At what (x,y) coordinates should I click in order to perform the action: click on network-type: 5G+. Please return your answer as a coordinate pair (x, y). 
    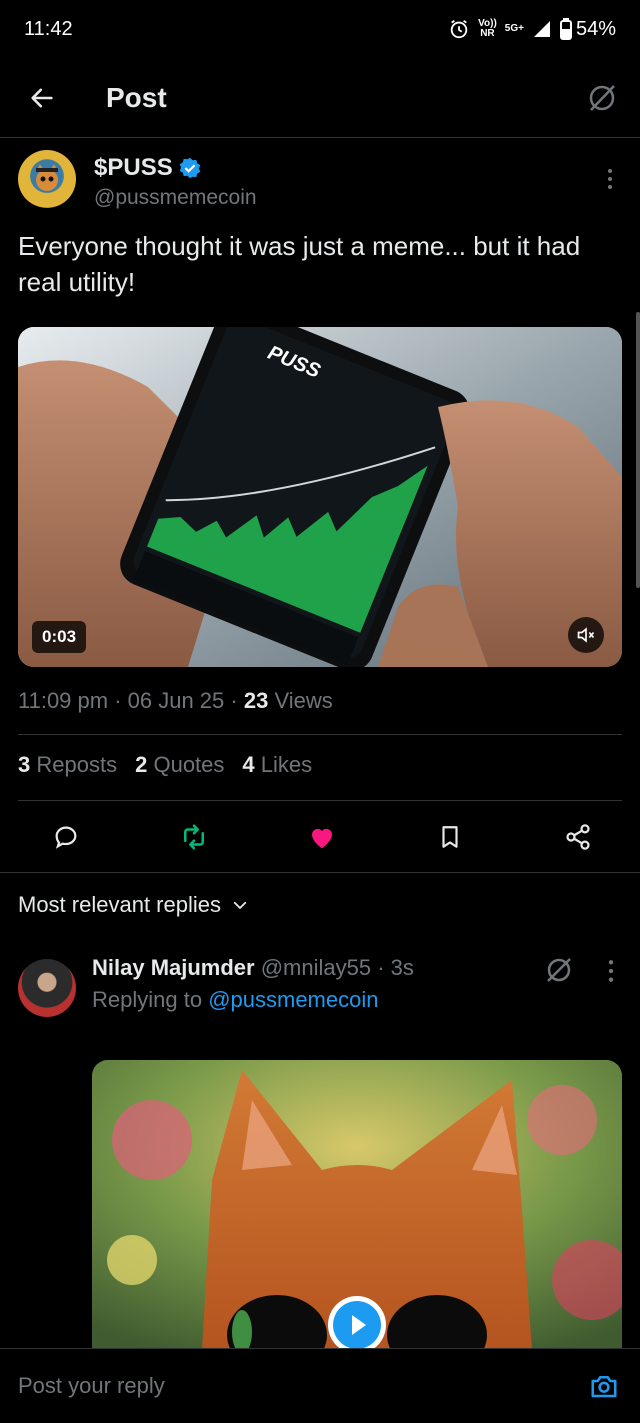
    Looking at the image, I should click on (514, 28).